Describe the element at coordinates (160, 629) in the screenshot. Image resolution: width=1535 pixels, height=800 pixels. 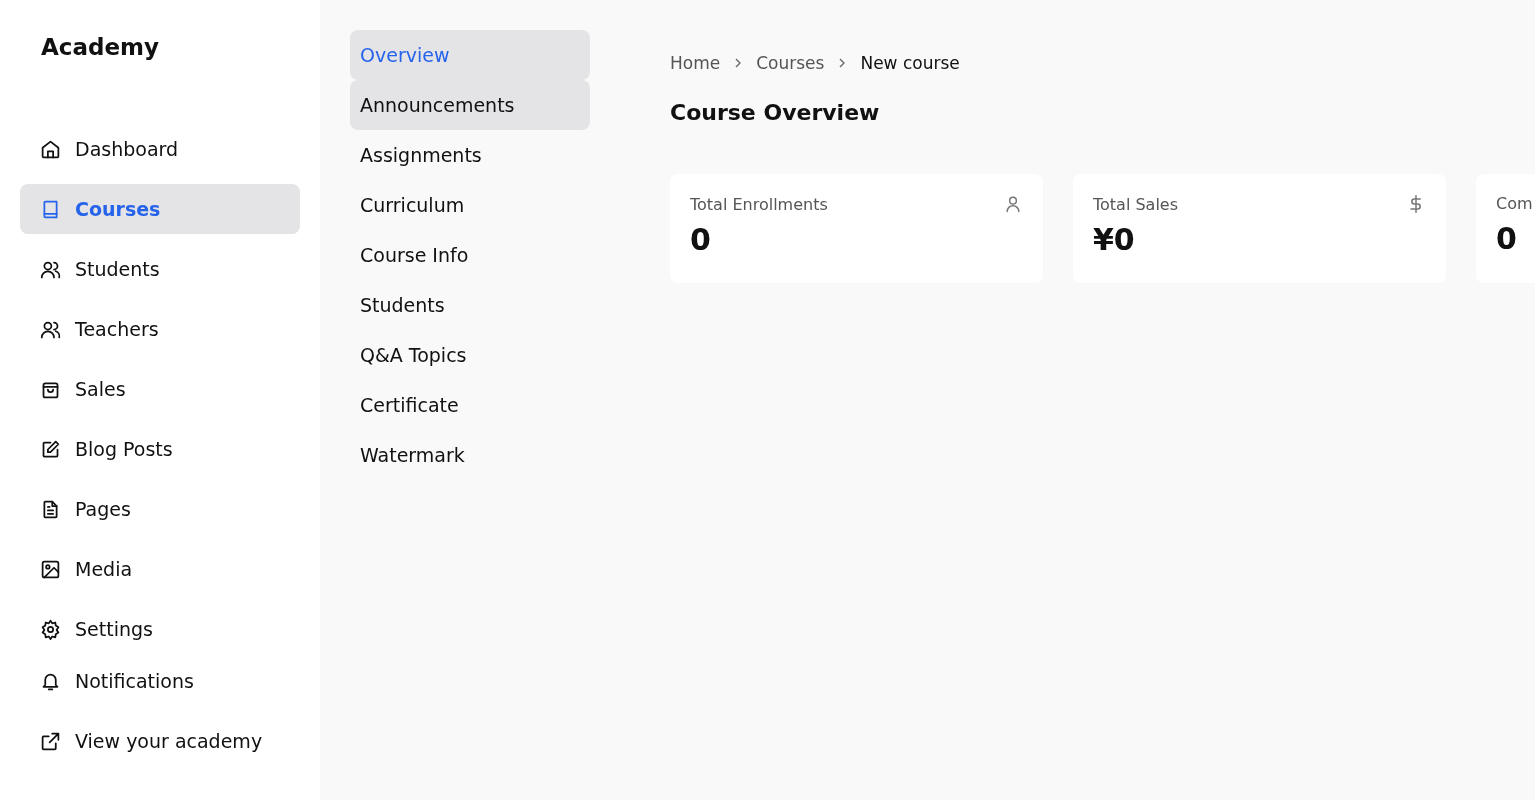
I see `sidebar-item: Settings` at that location.